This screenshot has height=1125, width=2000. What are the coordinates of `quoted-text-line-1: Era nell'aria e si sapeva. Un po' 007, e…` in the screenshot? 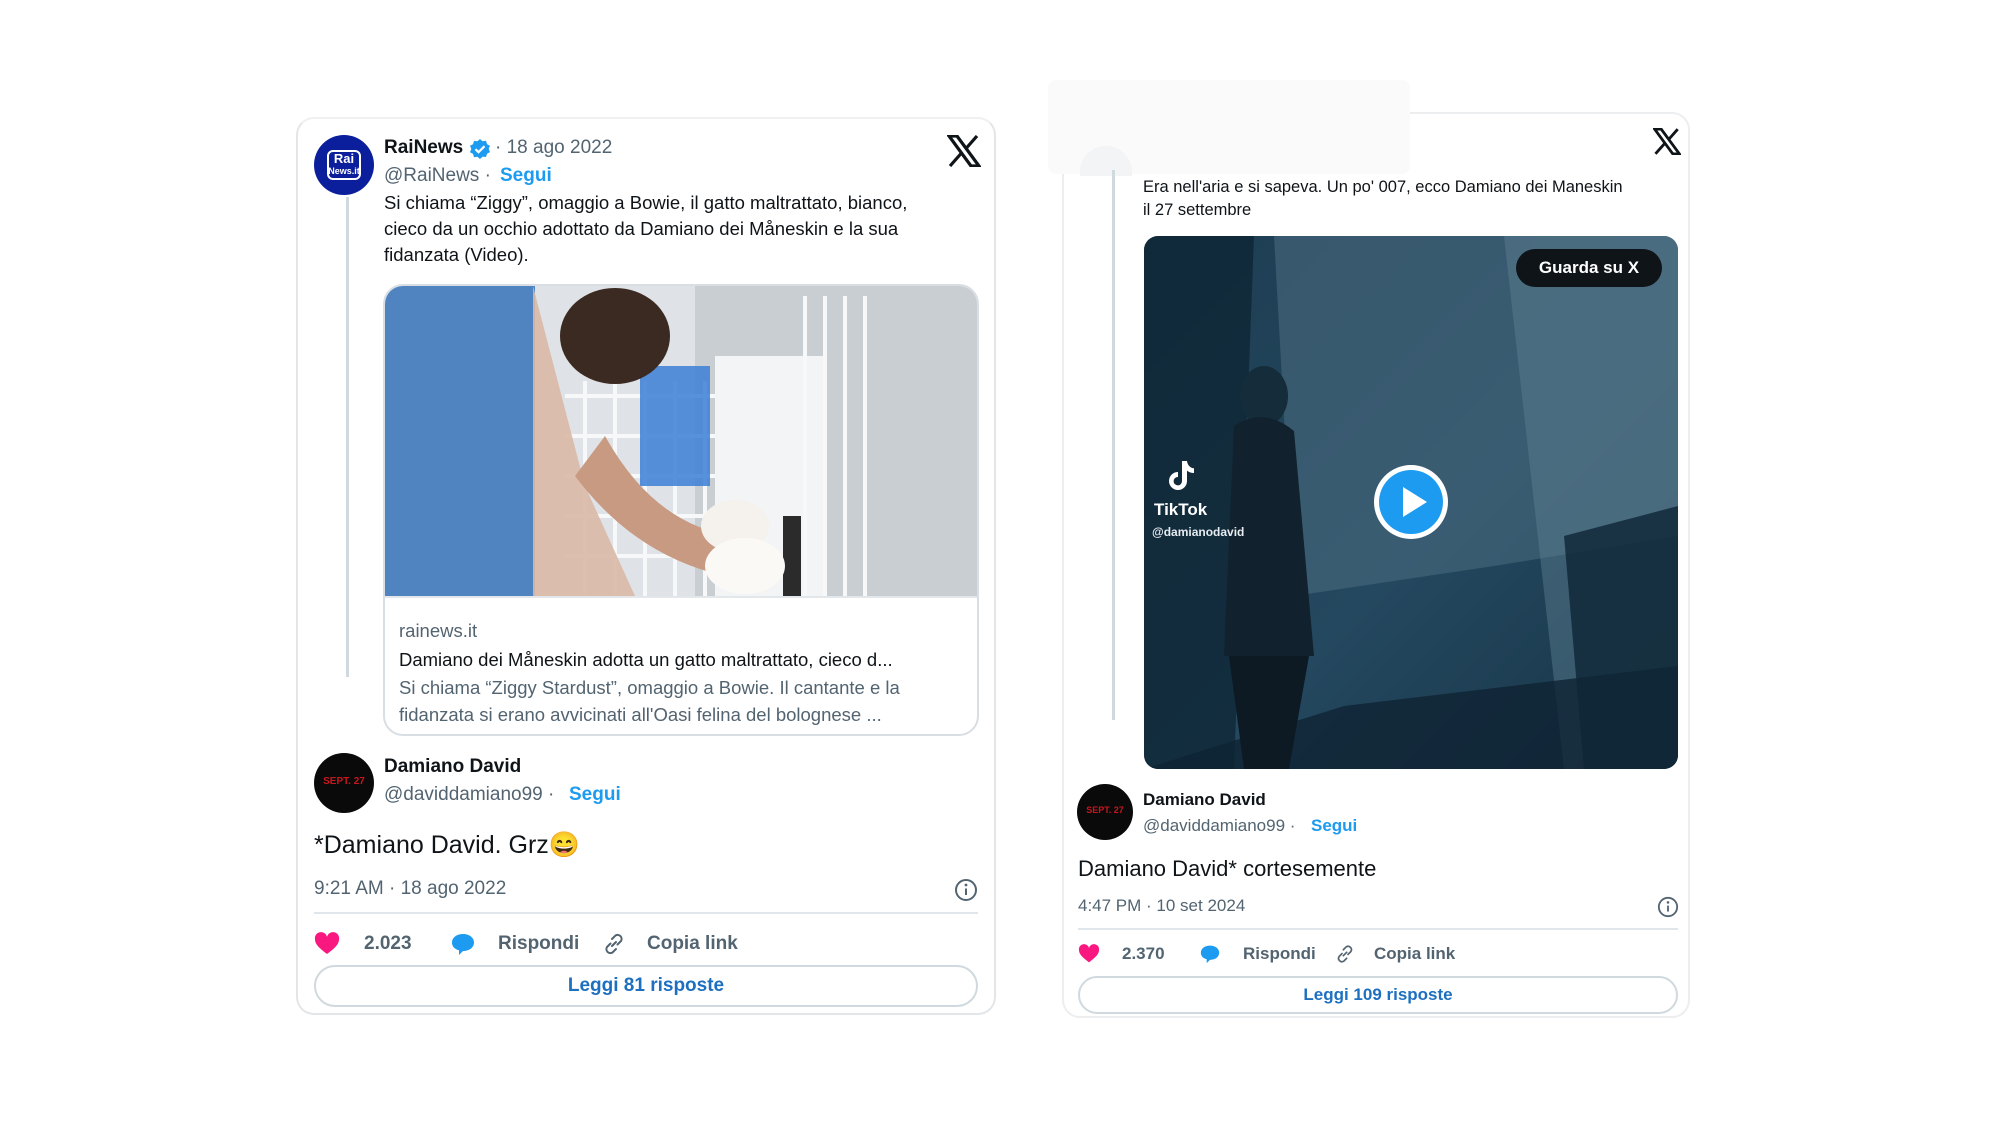 It's located at (1383, 187).